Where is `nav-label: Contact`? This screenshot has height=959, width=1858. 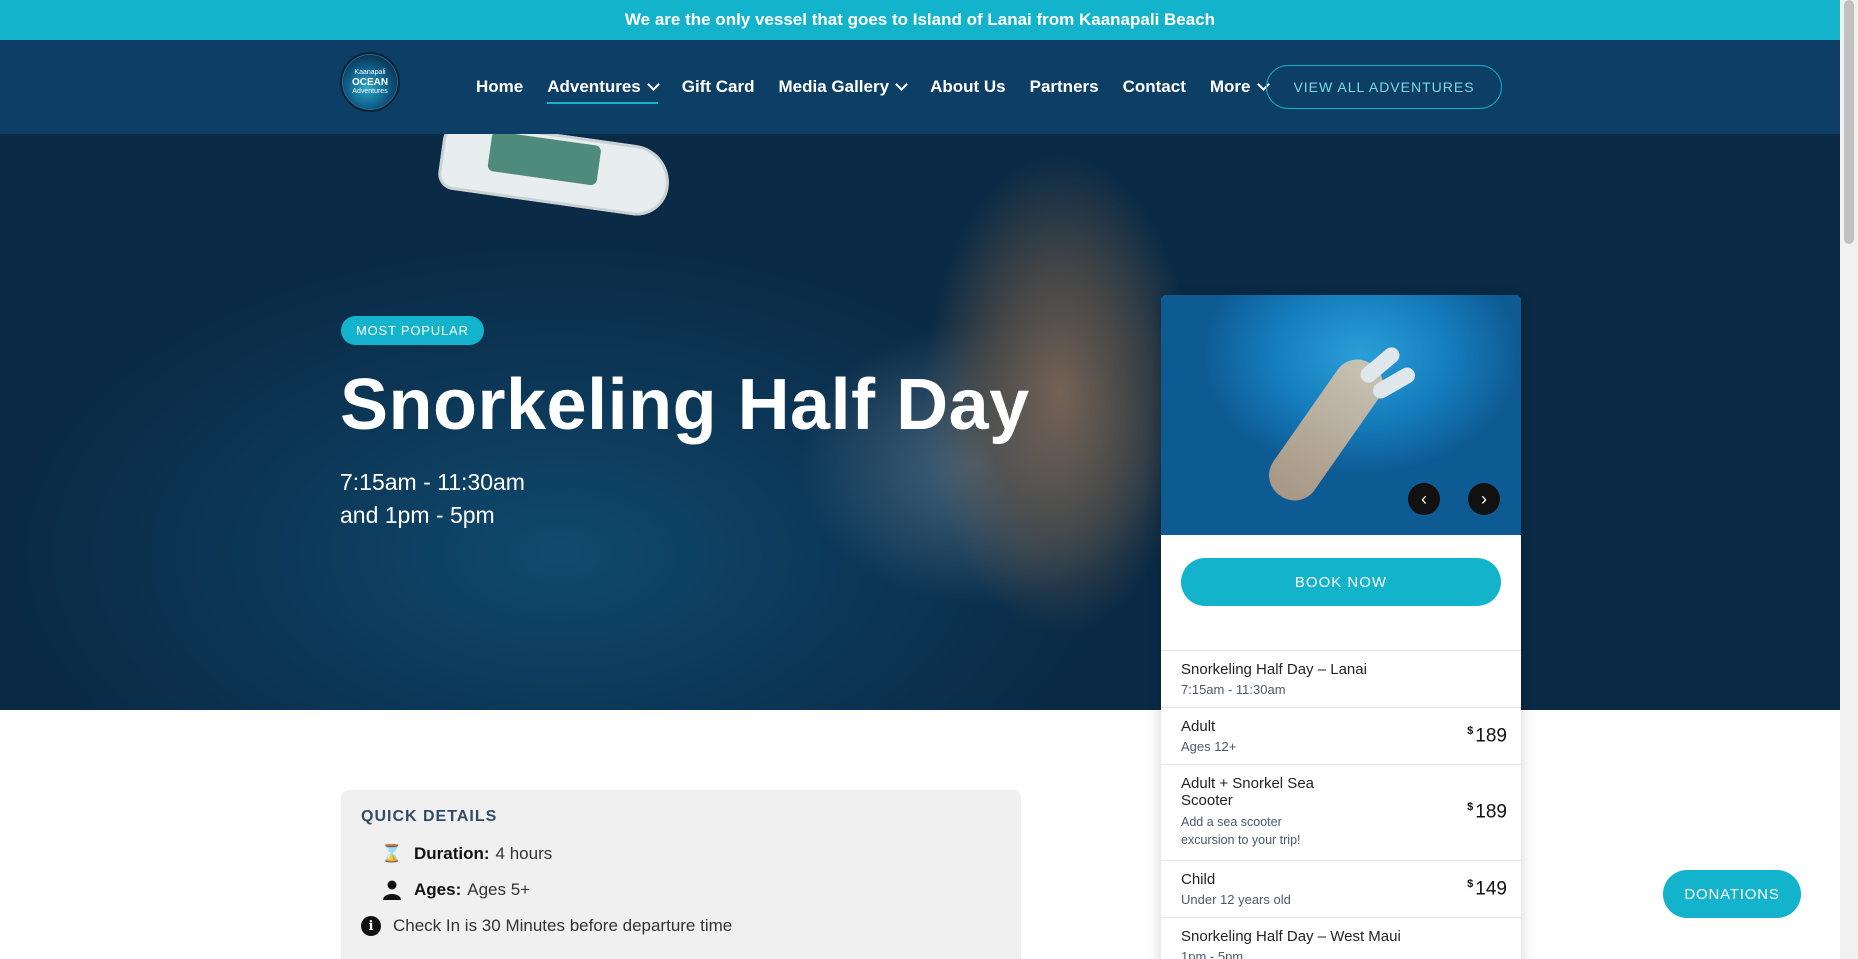 nav-label: Contact is located at coordinates (1154, 86).